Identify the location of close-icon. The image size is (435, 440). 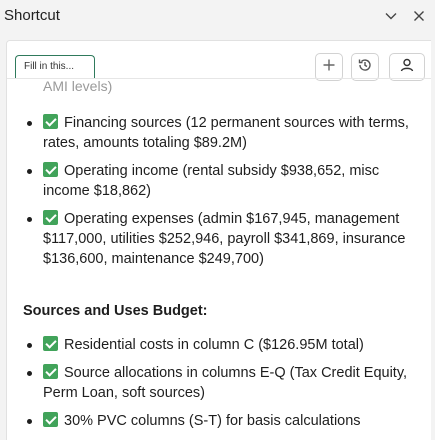
(419, 16).